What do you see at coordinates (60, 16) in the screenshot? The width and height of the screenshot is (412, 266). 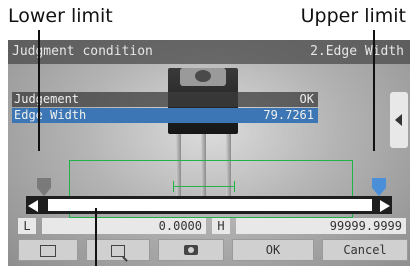 I see `lower-limit-callout: Lower limit` at bounding box center [60, 16].